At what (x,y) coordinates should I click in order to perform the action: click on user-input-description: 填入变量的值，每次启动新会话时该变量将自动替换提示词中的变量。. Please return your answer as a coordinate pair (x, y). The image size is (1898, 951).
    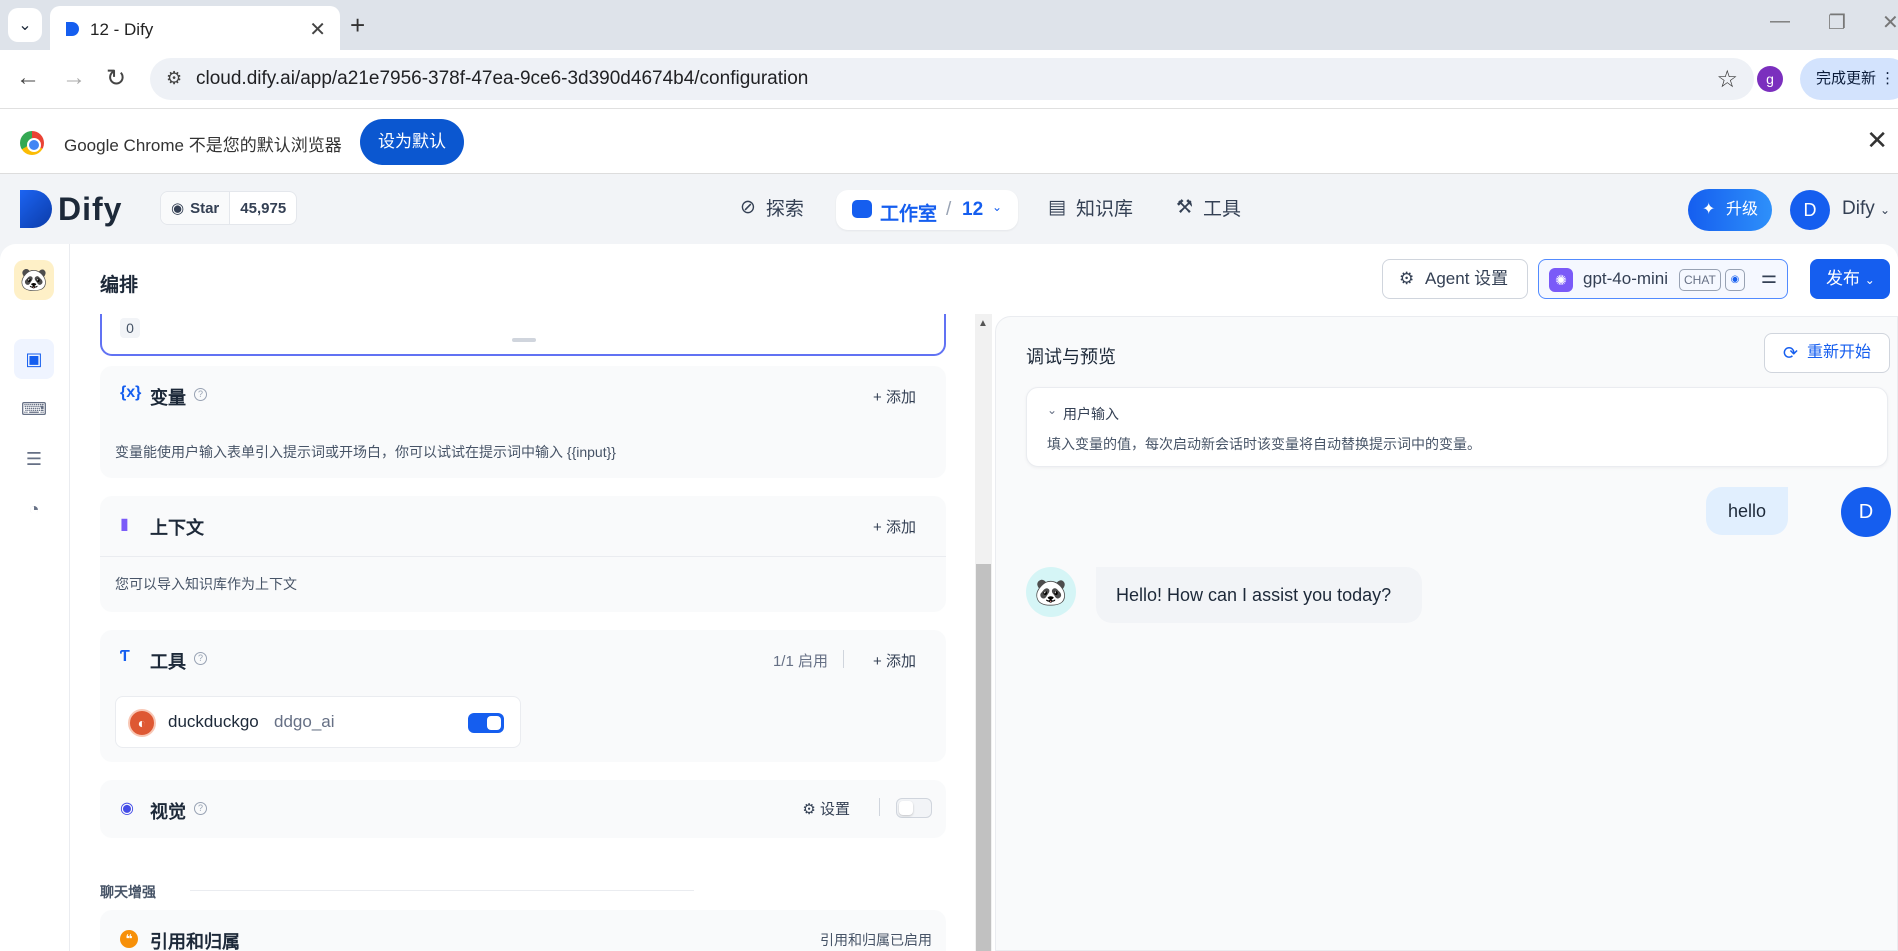
    Looking at the image, I should click on (1264, 444).